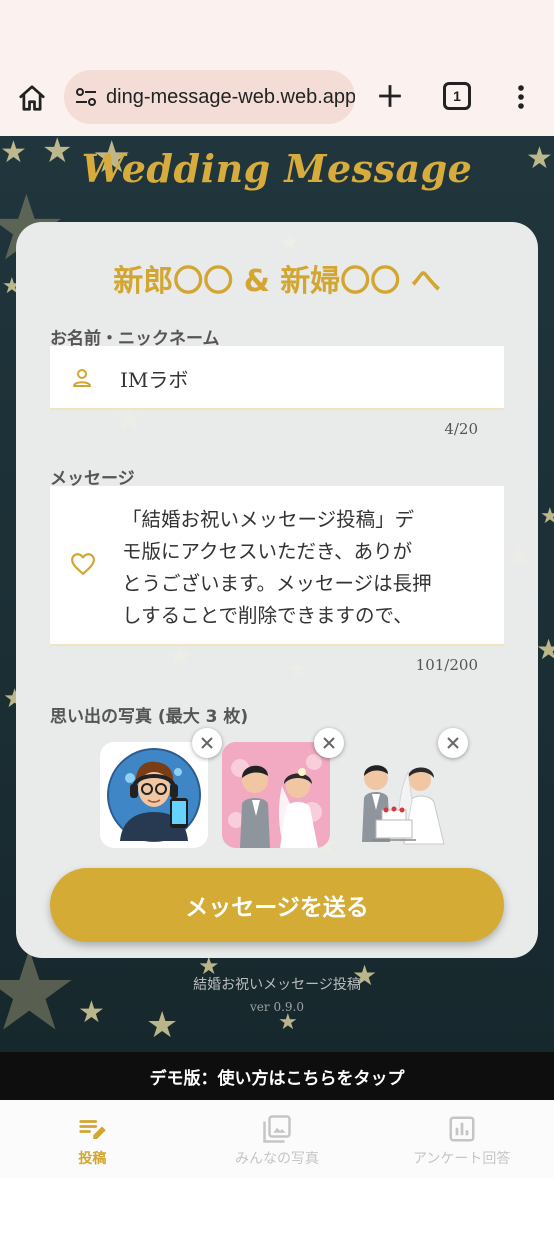 The height and width of the screenshot is (1240, 554). I want to click on nav-item-photos: みんなの写真, so click(277, 1139).